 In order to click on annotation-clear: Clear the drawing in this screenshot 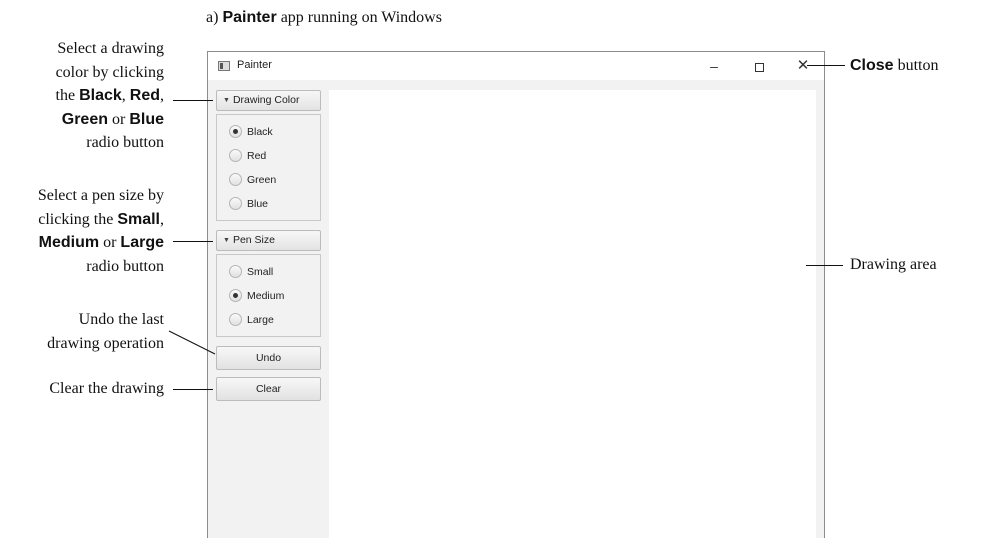, I will do `click(106, 388)`.